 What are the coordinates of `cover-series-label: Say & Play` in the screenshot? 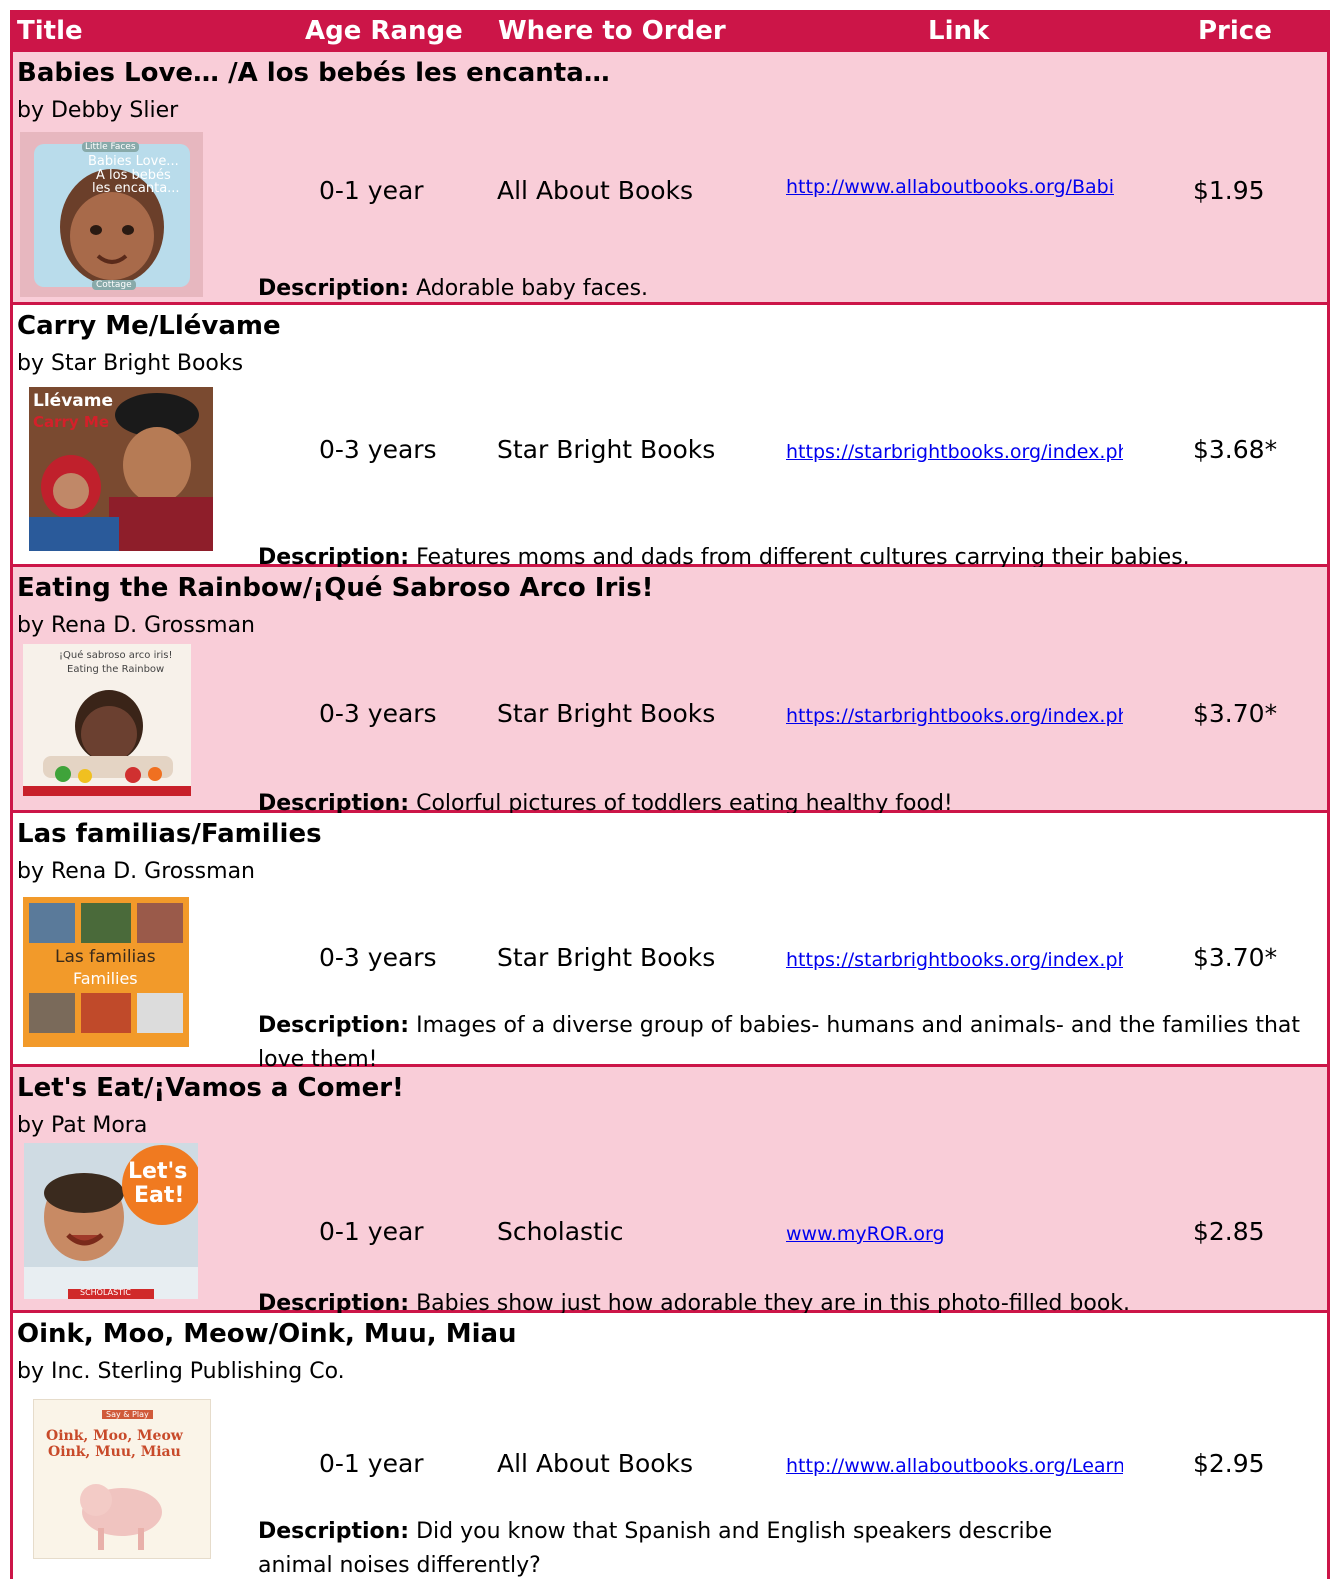 It's located at (127, 1414).